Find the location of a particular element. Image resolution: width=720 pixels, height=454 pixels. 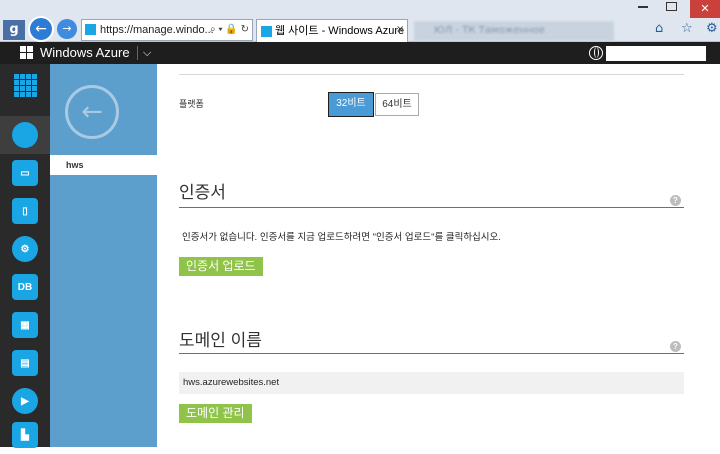

certificates-title: 인증서 is located at coordinates (202, 192).